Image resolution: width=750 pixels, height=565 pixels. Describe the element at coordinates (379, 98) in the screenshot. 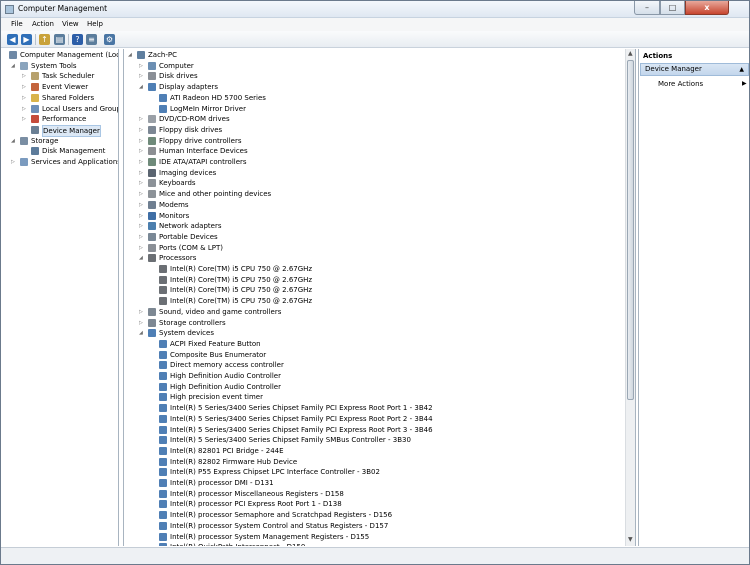

I see `device-tree-item: ATI Radeon HD 5700 Series` at that location.